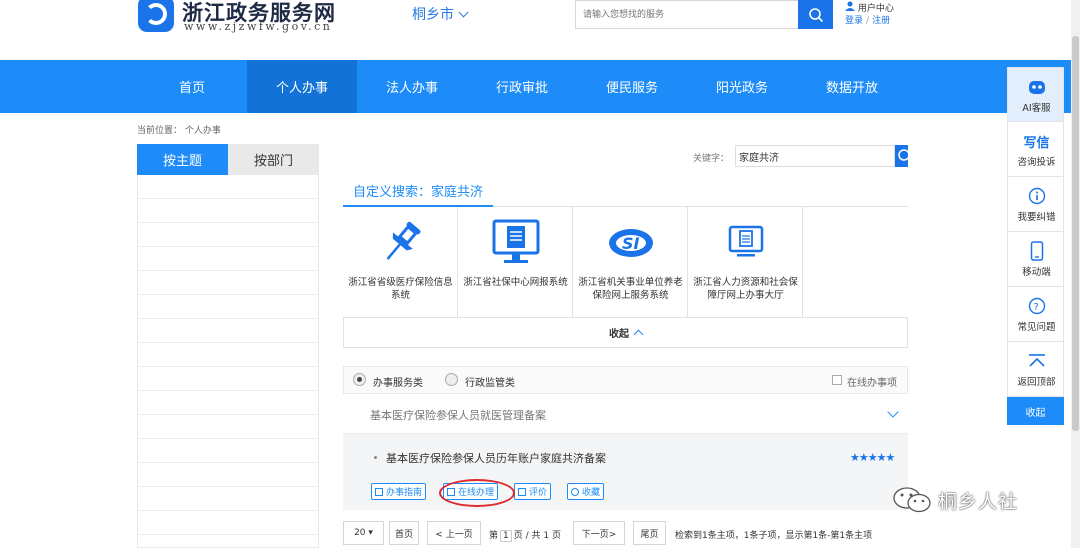  Describe the element at coordinates (881, 21) in the screenshot. I see `register-link: 注册` at that location.